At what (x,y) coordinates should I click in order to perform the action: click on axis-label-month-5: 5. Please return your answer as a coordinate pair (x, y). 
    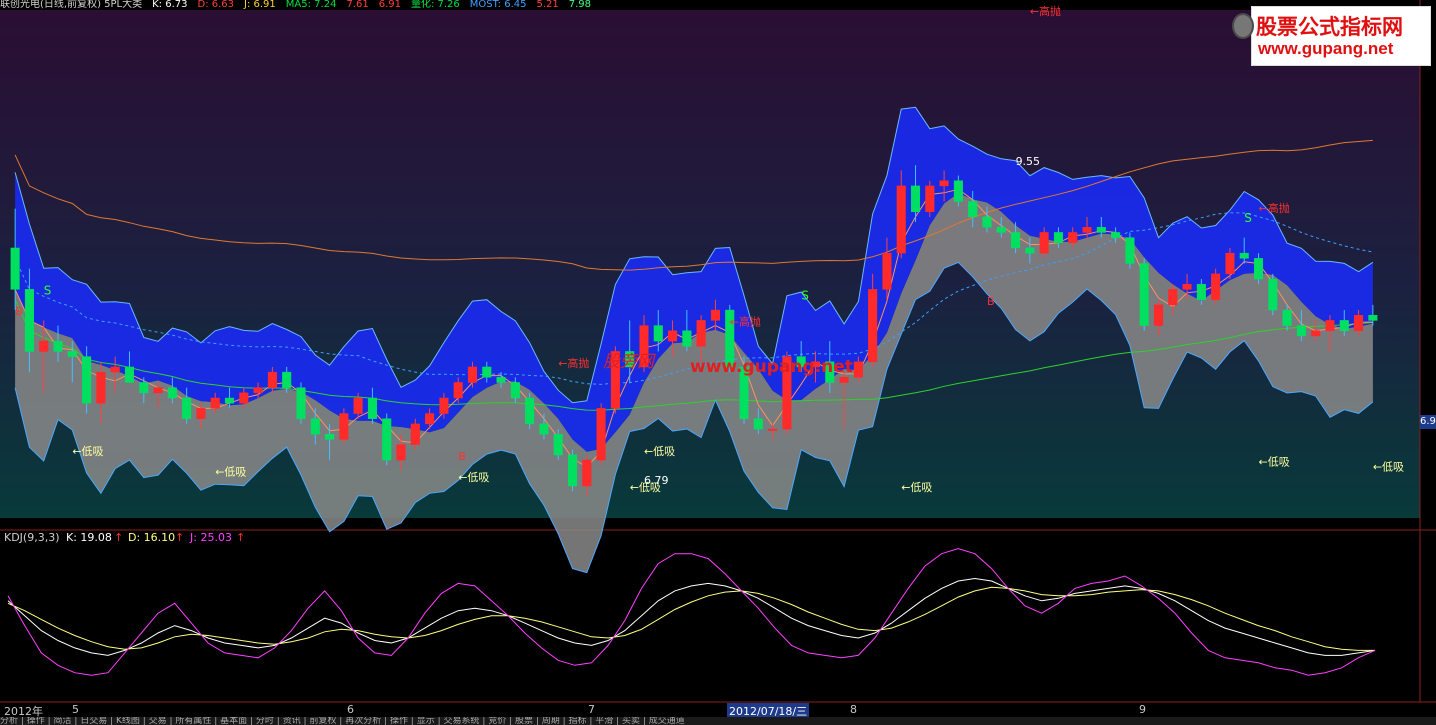
    Looking at the image, I should click on (75, 709).